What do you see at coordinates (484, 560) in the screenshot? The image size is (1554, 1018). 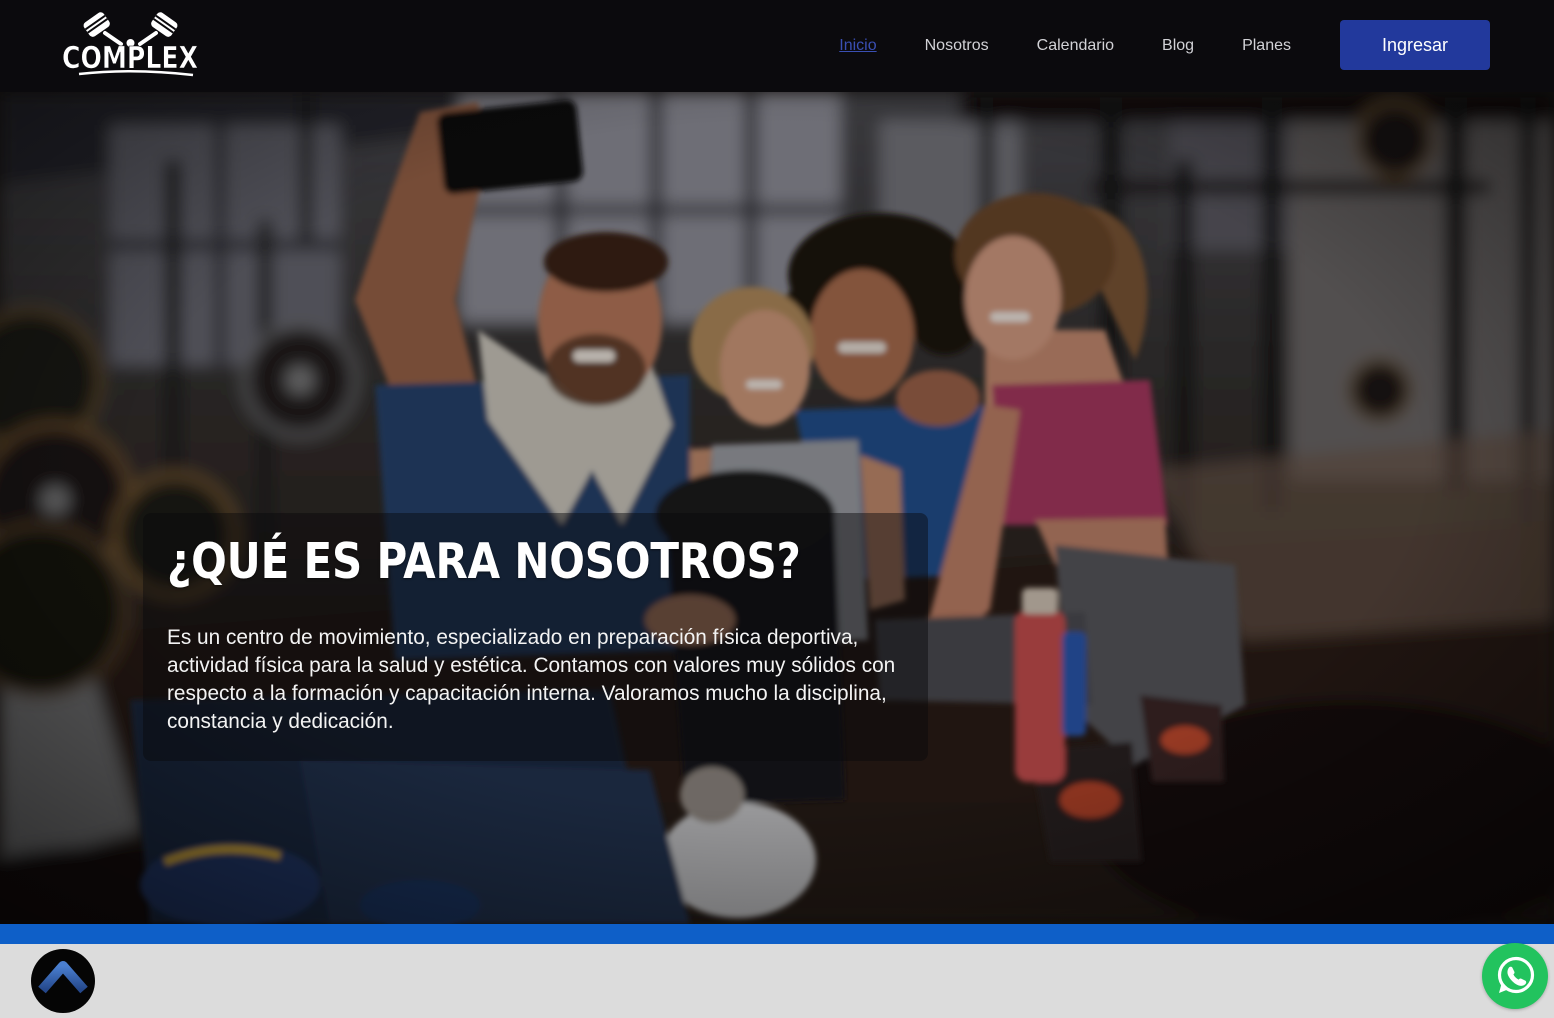 I see `about-title: ¿QUÉ ES PARA NOSOTROS?` at bounding box center [484, 560].